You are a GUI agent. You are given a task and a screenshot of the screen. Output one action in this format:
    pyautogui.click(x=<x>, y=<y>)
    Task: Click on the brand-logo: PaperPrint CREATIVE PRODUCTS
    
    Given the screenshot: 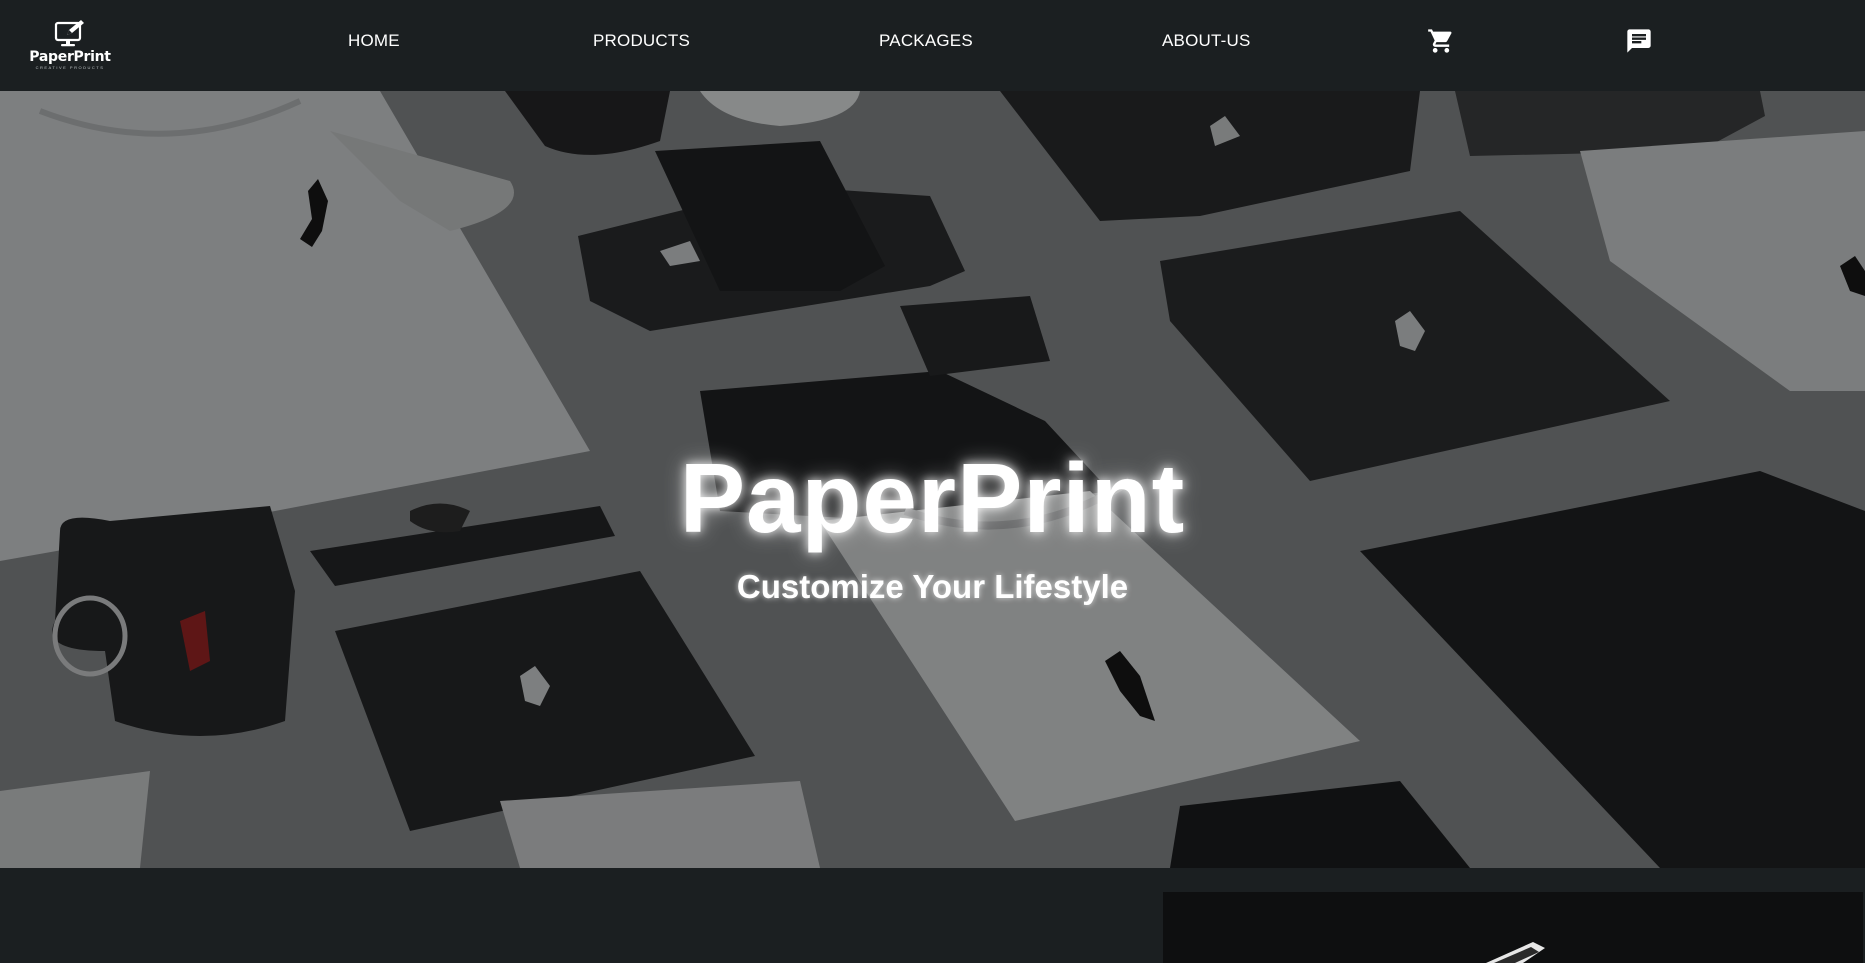 What is the action you would take?
    pyautogui.click(x=70, y=46)
    